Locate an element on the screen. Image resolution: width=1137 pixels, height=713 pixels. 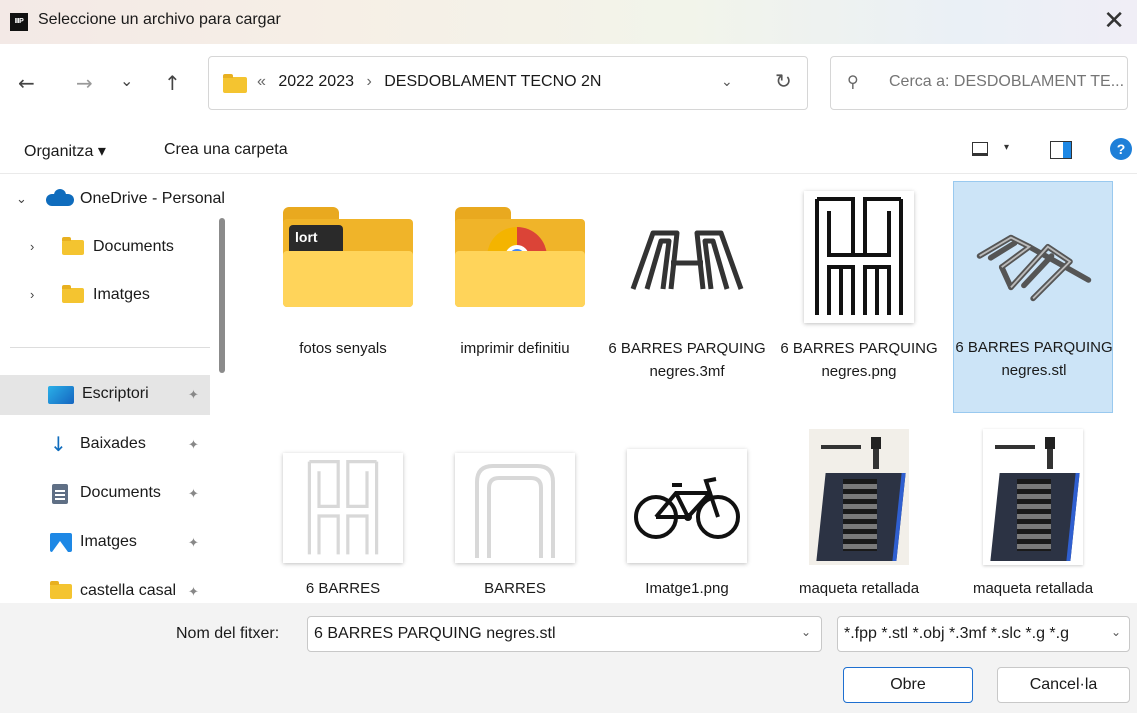
filename-combobox: ⌄ is located at coordinates (564, 634).